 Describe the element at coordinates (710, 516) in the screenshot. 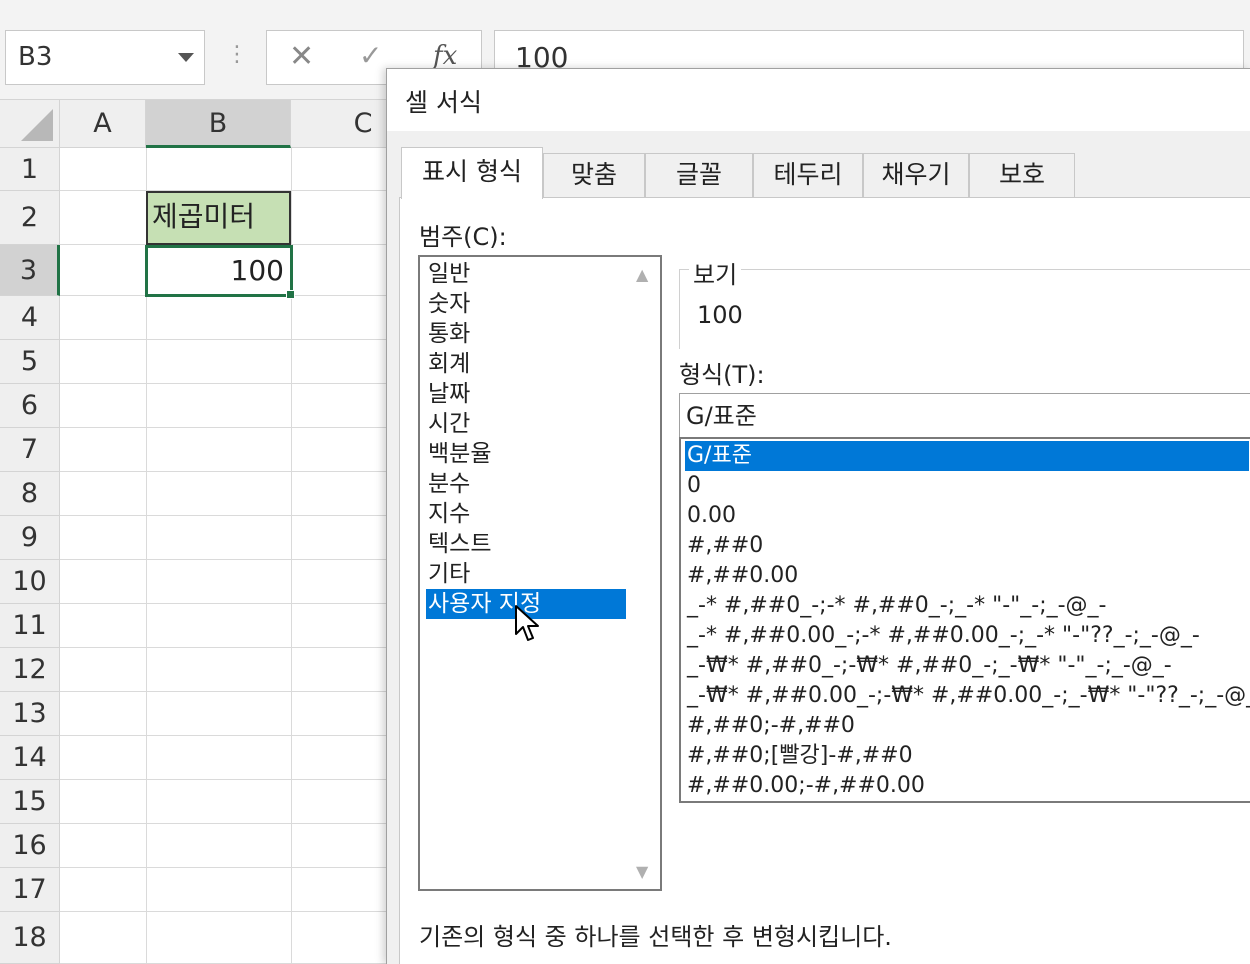

I see `format-item: 0.00` at that location.